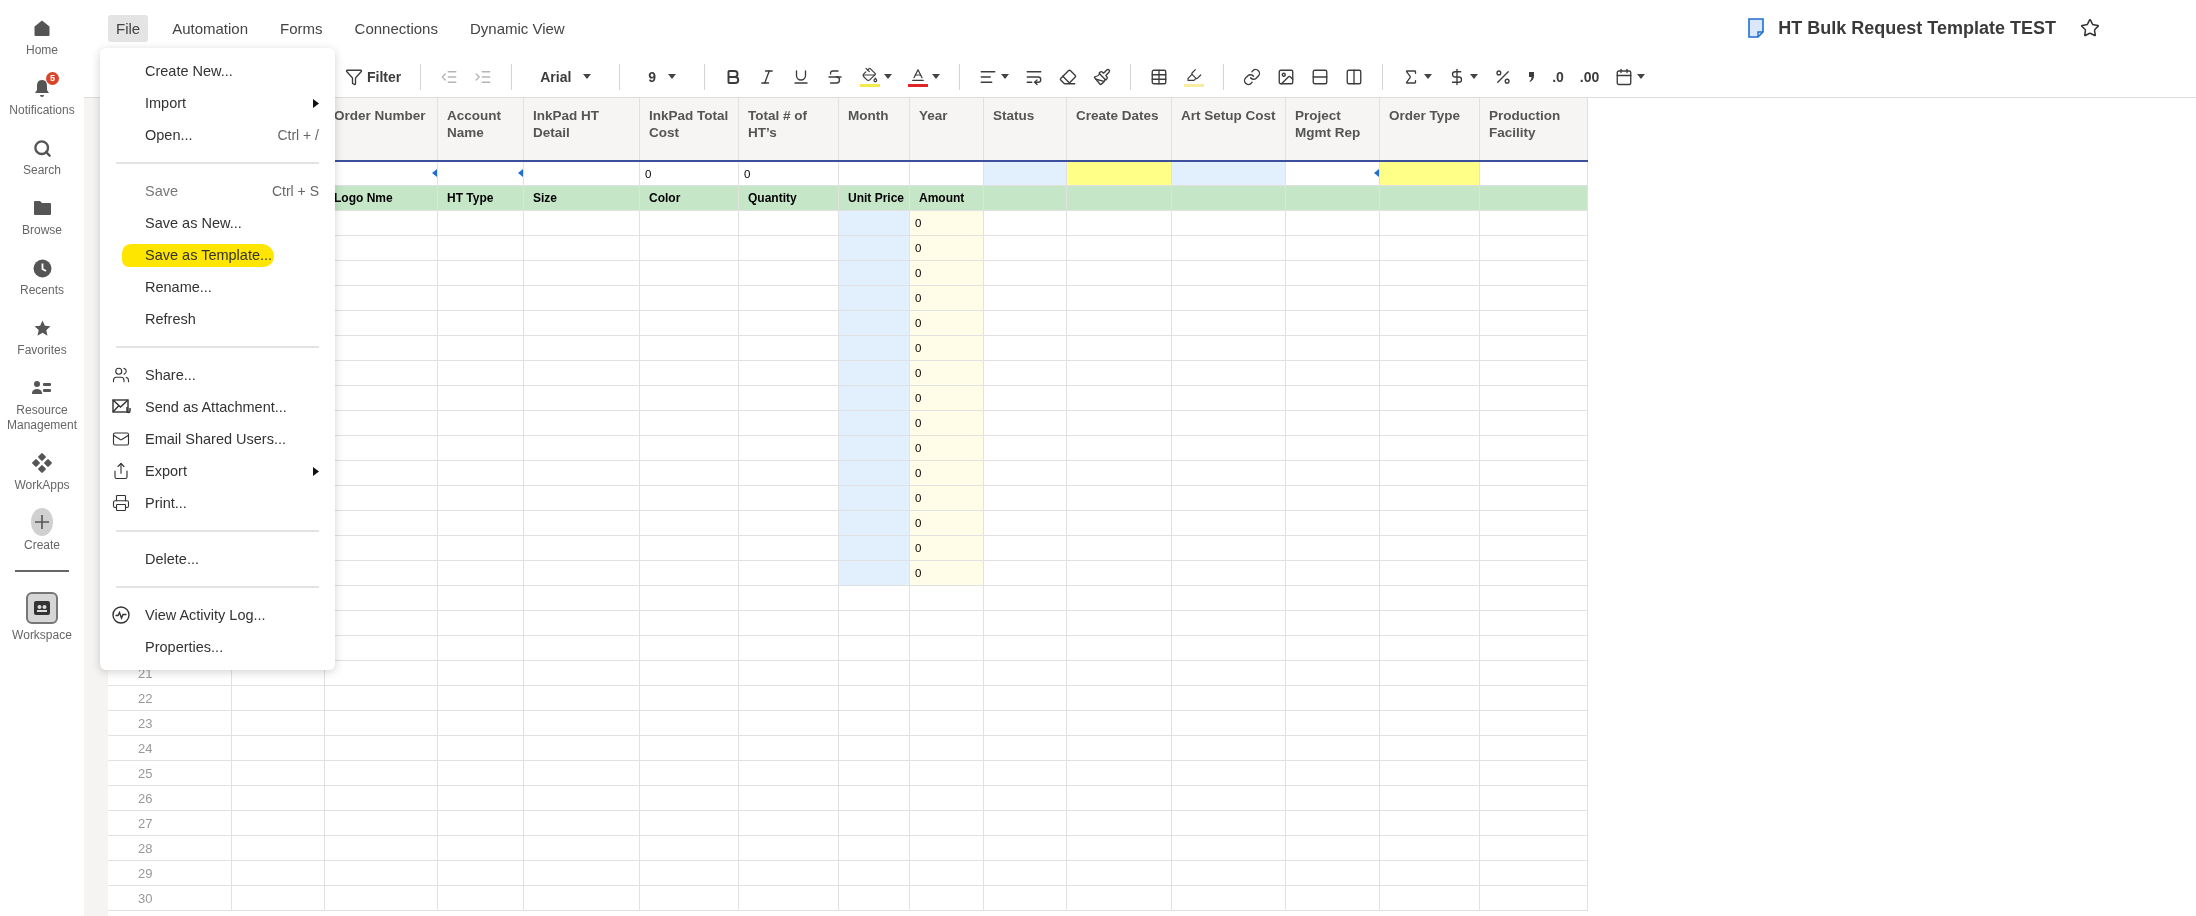 This screenshot has width=2196, height=916. I want to click on sidebar-item: Search, so click(42, 154).